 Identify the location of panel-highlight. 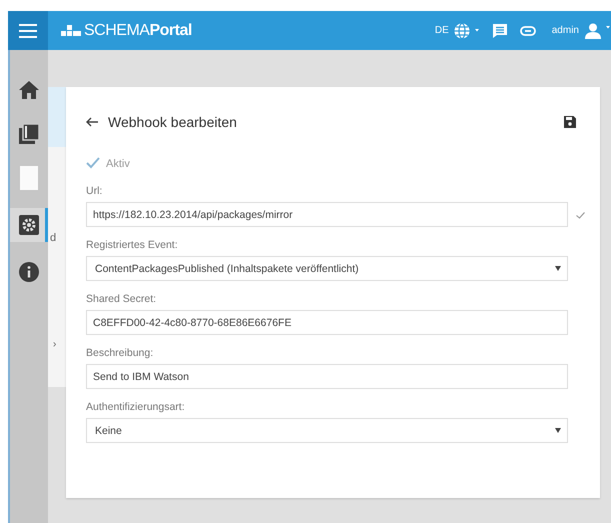
(57, 117).